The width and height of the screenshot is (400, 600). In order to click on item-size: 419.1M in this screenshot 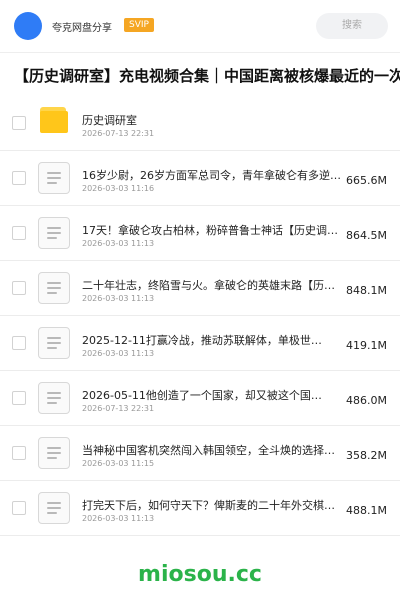, I will do `click(366, 345)`.